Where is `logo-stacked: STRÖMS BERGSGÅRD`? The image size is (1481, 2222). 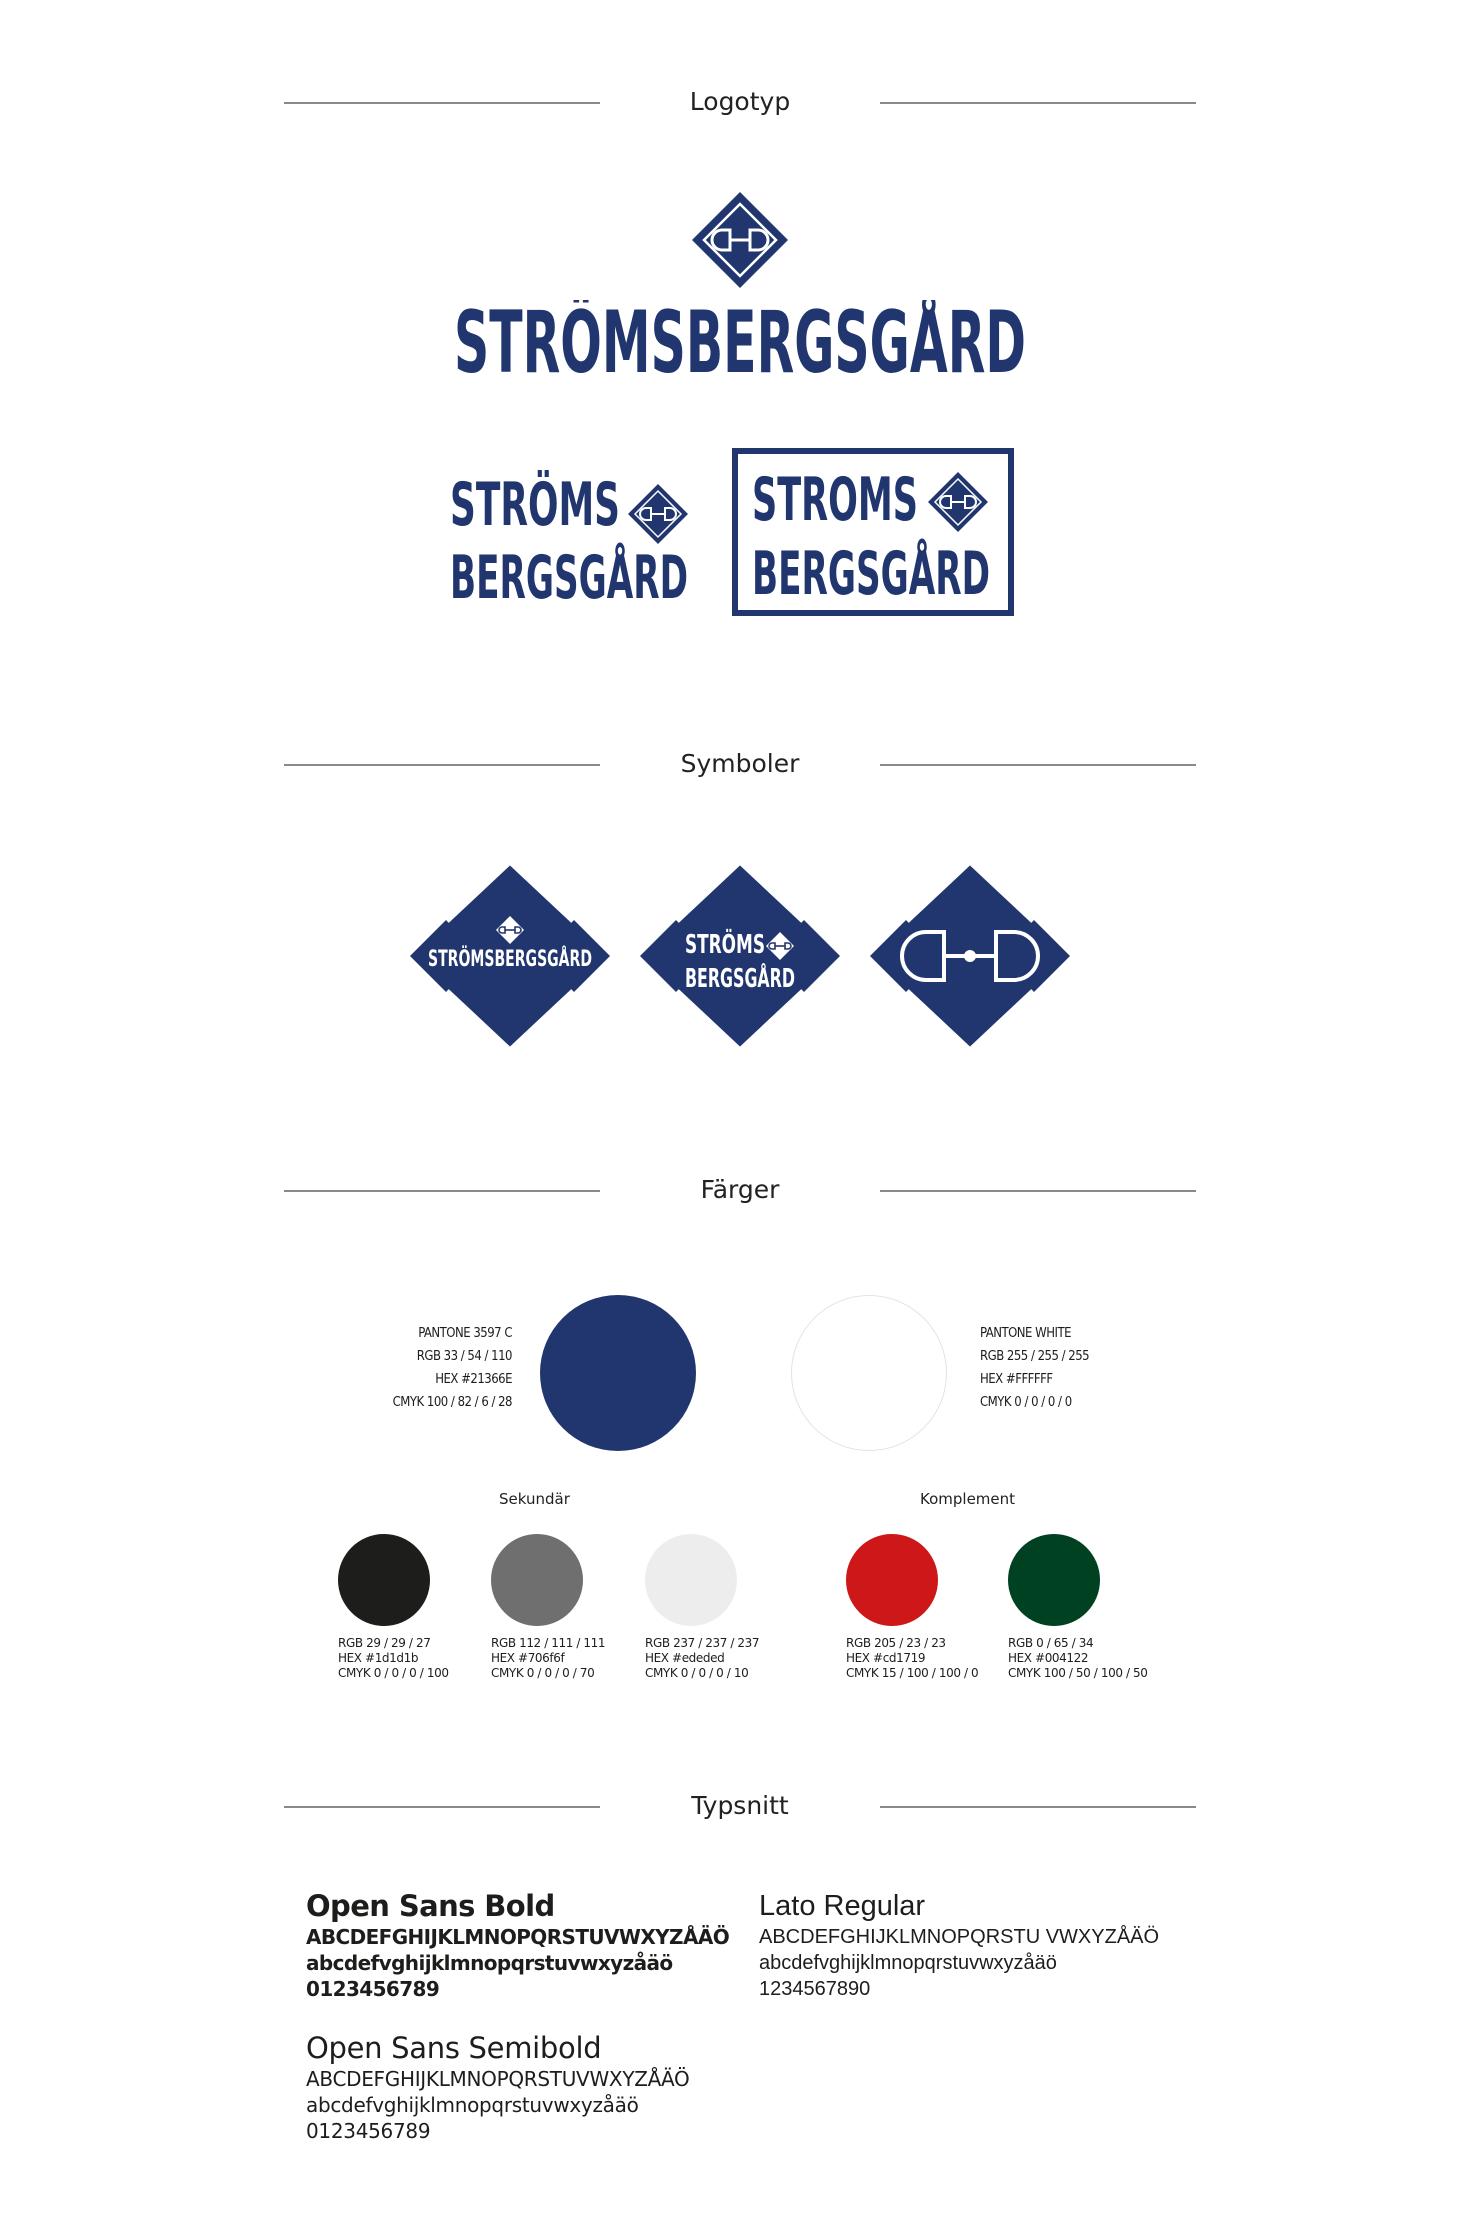 logo-stacked: STRÖMS BERGSGÅRD is located at coordinates (569, 538).